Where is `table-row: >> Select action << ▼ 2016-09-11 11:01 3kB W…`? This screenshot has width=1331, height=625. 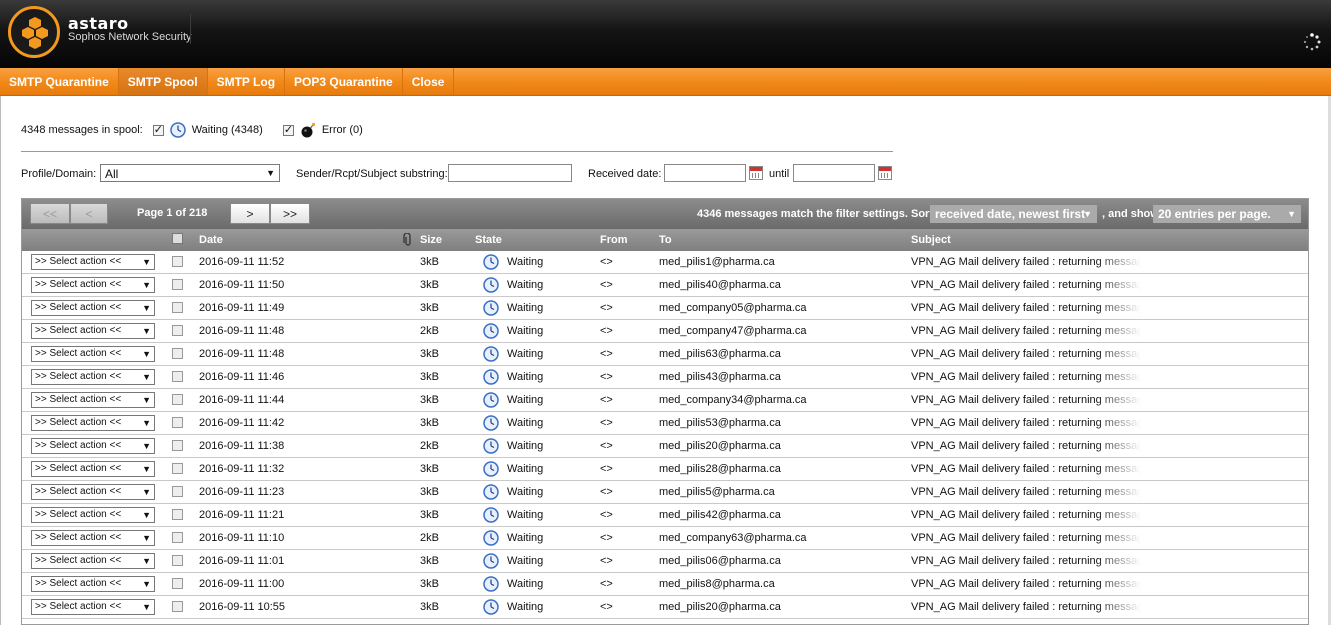 table-row: >> Select action << ▼ 2016-09-11 11:01 3kB W… is located at coordinates (665, 561).